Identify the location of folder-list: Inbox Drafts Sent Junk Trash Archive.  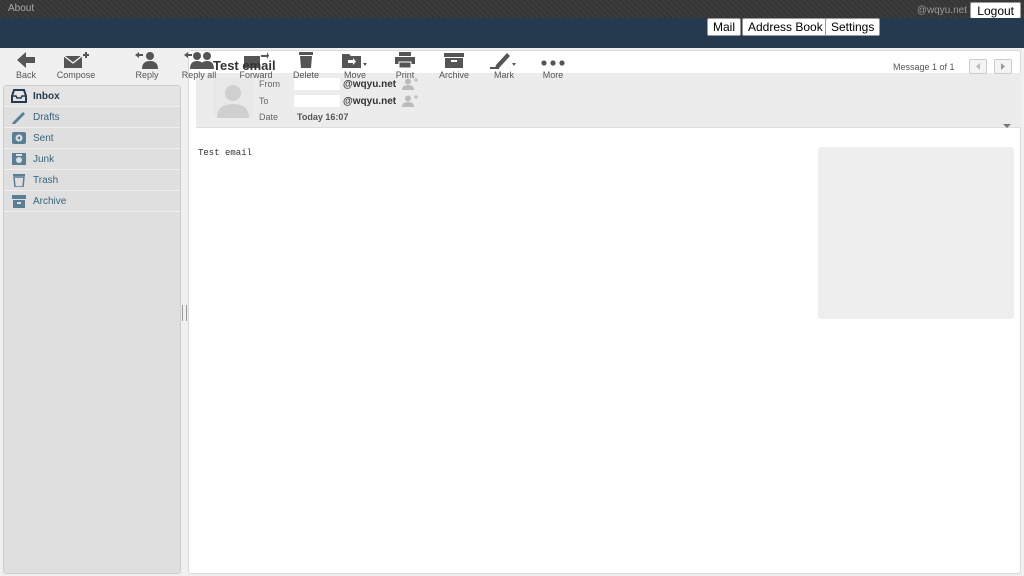
(92, 329).